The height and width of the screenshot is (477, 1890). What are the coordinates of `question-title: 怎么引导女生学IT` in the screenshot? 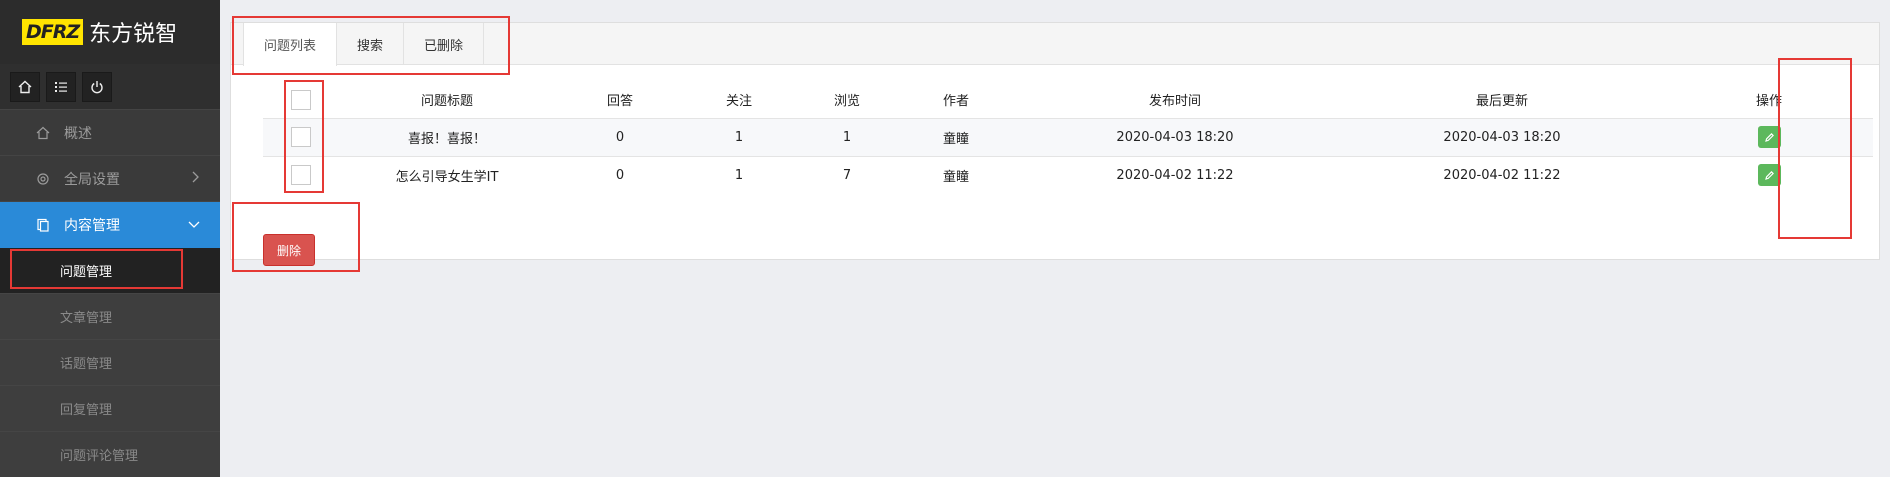 It's located at (447, 174).